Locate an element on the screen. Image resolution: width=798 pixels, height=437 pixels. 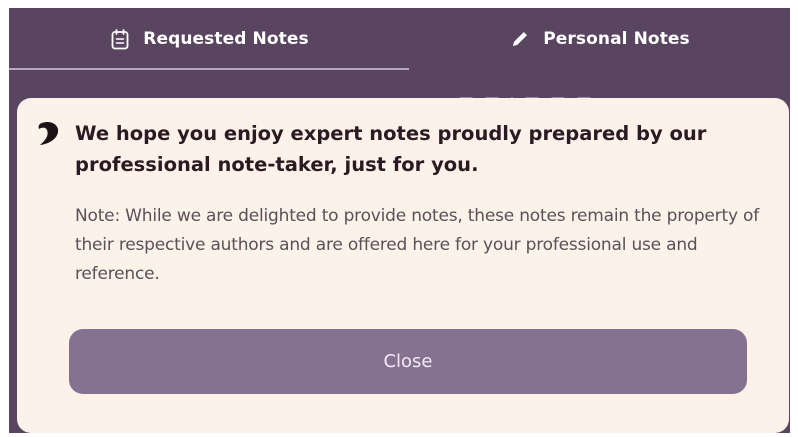
notepad-icon is located at coordinates (120, 39).